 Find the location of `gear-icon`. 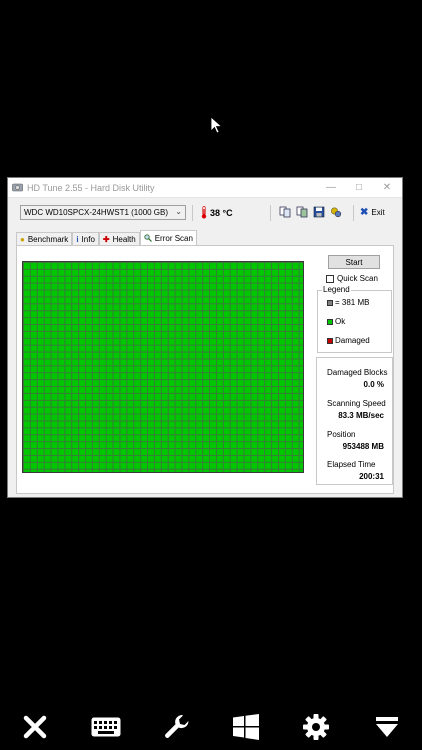

gear-icon is located at coordinates (316, 727).